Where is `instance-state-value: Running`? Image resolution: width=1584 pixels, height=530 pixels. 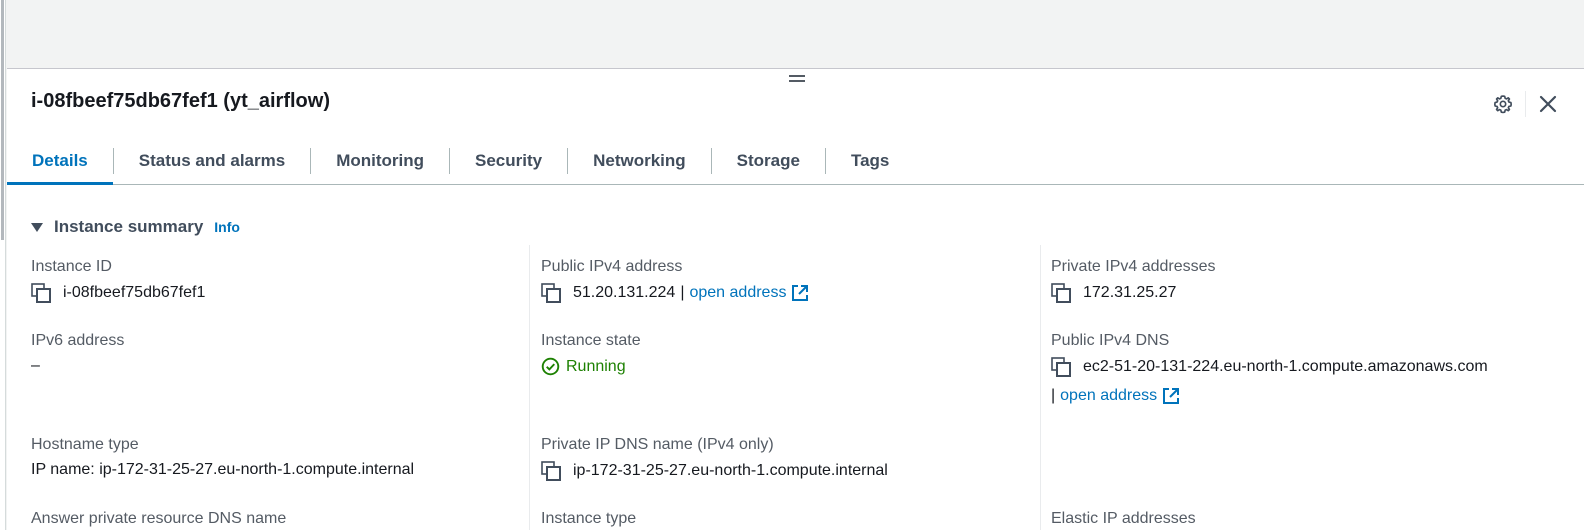
instance-state-value: Running is located at coordinates (596, 366).